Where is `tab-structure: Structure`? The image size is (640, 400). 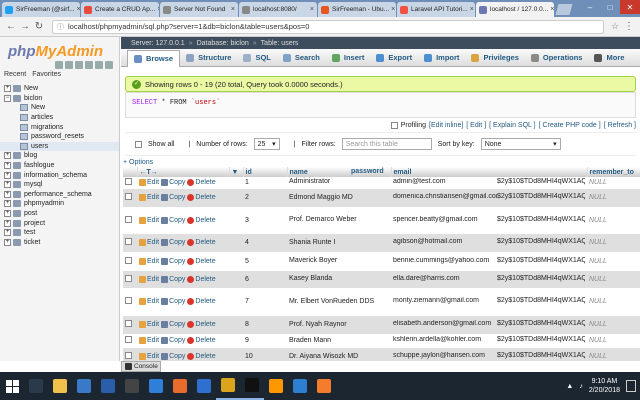 tab-structure: Structure is located at coordinates (208, 58).